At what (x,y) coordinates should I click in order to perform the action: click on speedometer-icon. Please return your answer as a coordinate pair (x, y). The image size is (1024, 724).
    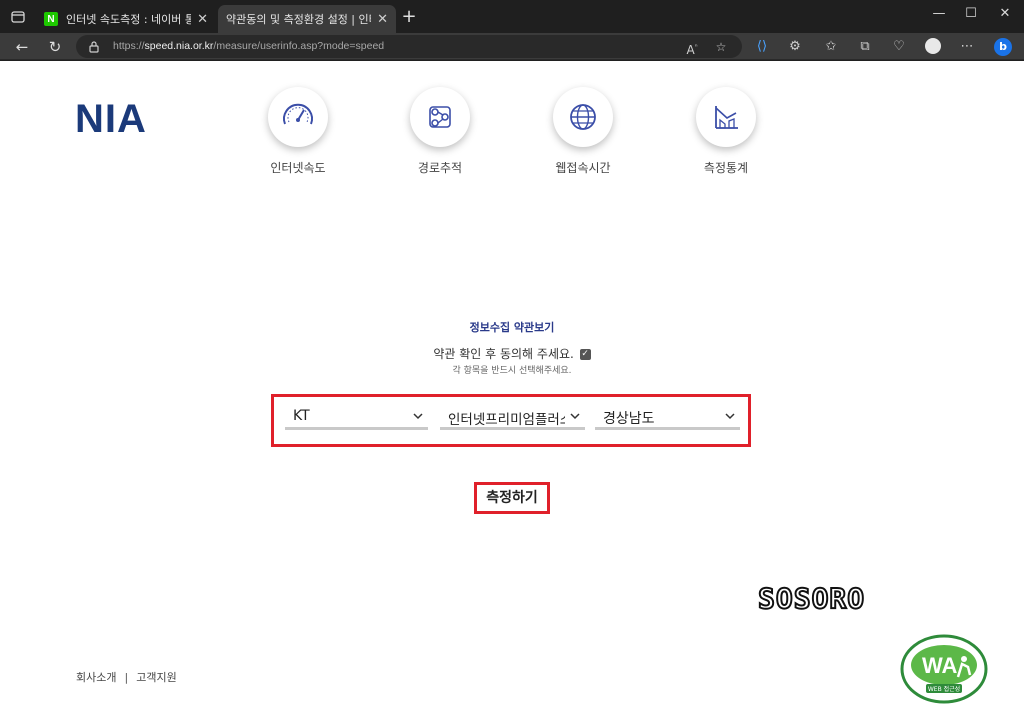
    Looking at the image, I should click on (298, 114).